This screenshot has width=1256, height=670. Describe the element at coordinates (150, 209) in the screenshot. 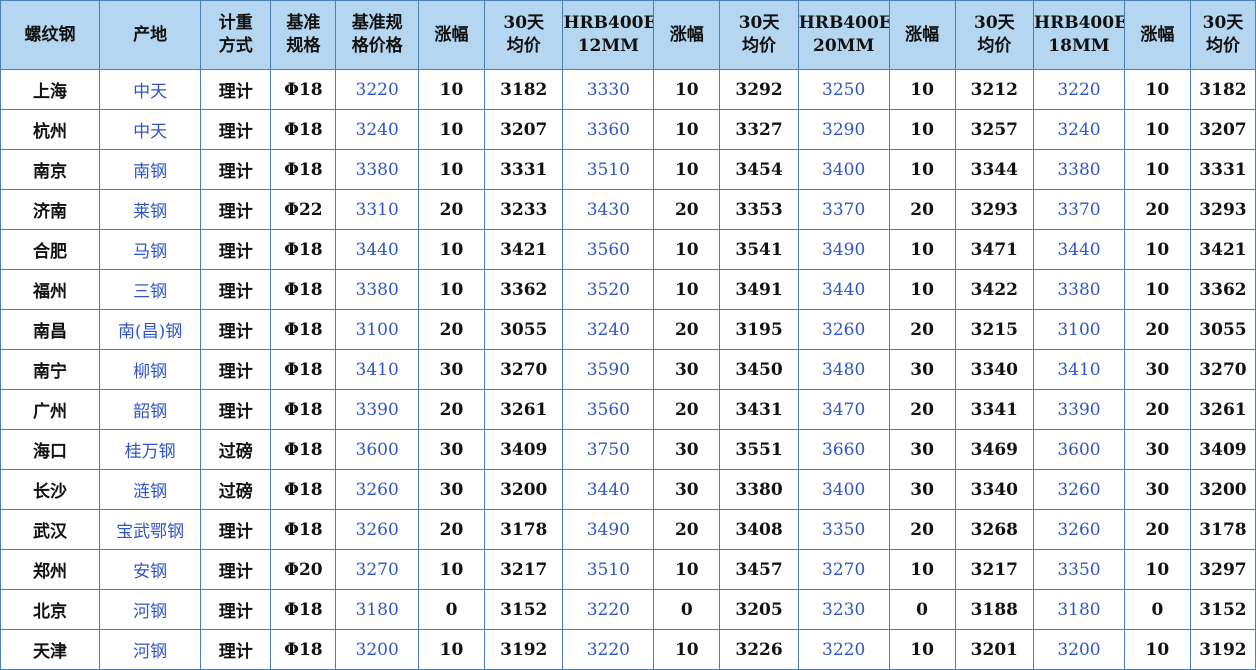

I see `origin-cell: 莱钢` at that location.